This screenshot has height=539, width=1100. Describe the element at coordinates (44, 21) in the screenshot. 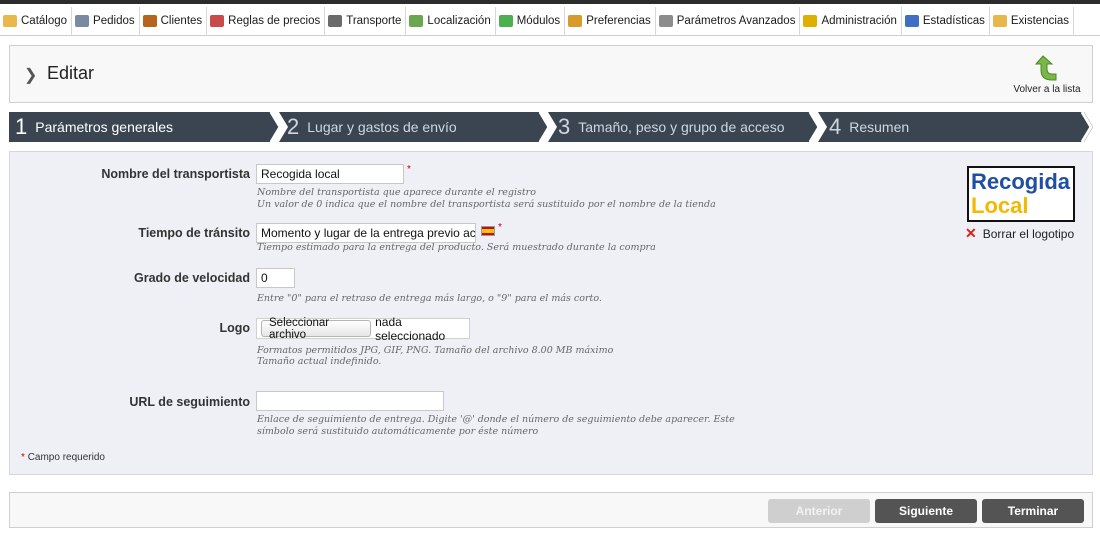

I see `menu-item-label: Catálogo` at that location.